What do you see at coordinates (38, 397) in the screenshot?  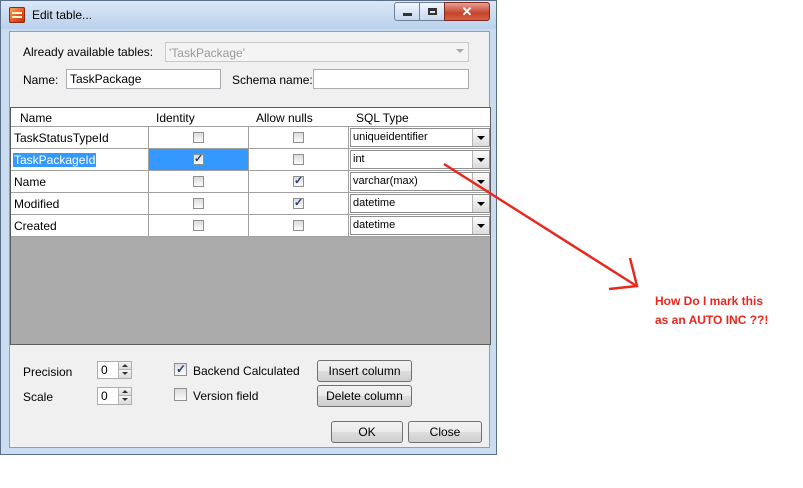 I see `scale-label: Scale` at bounding box center [38, 397].